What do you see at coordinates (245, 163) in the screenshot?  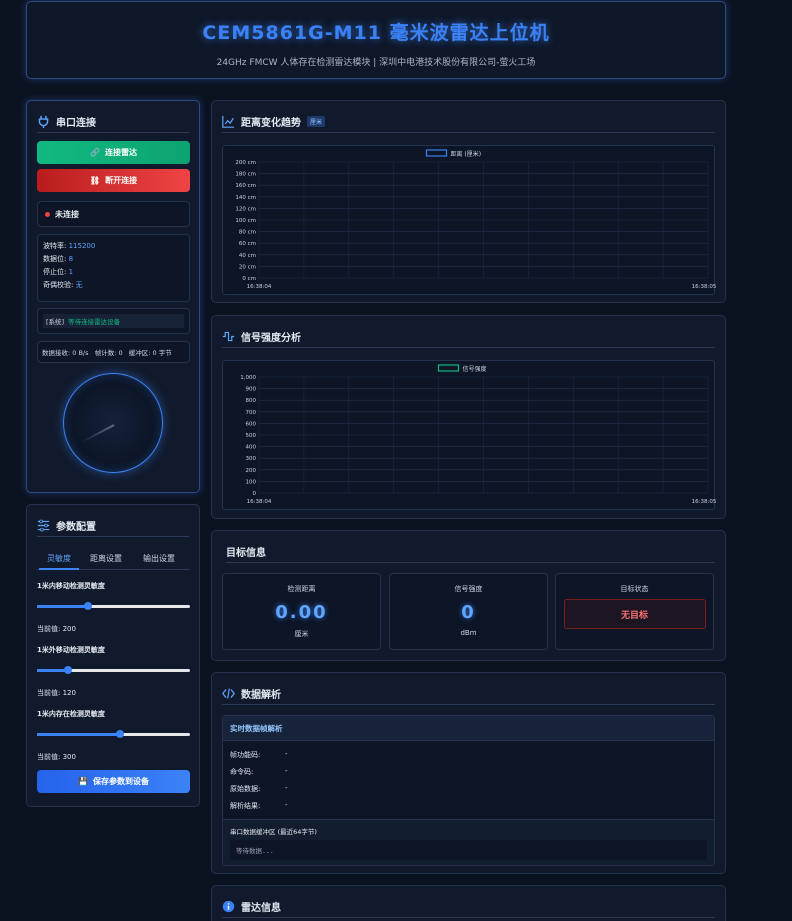 I see `distance-chart-y-tick: 200 cm` at bounding box center [245, 163].